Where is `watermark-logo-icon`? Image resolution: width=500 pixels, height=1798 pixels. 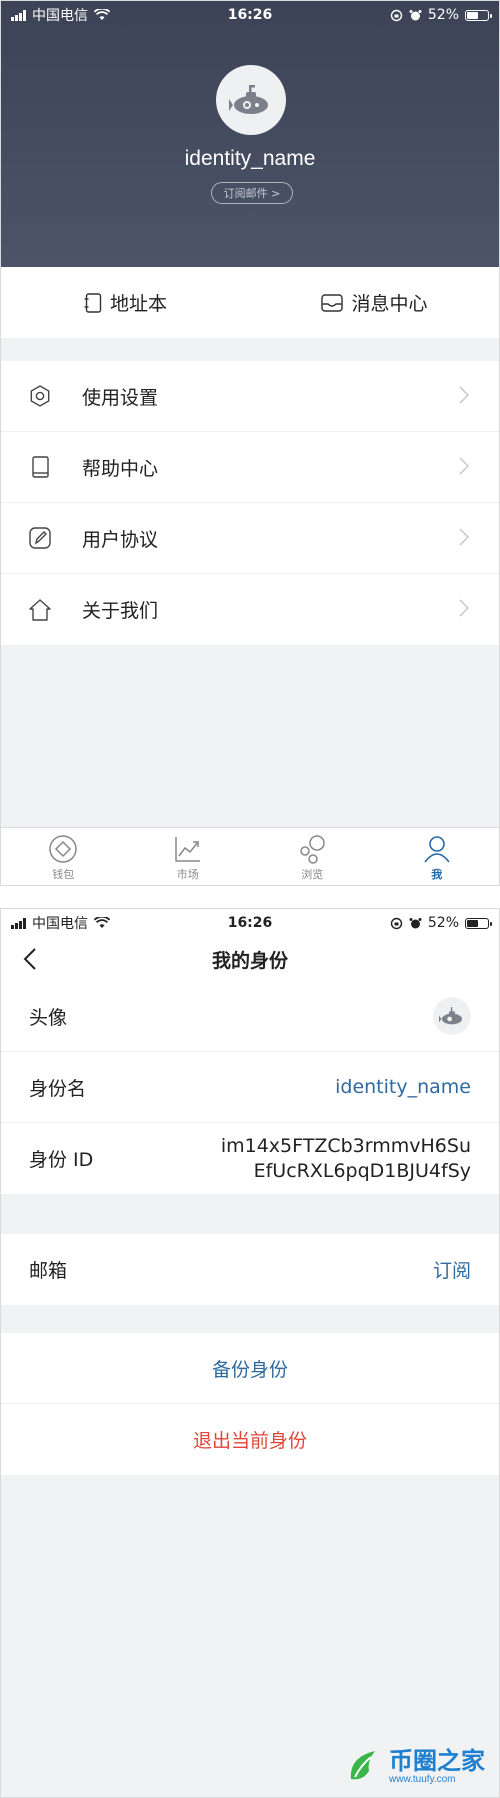
watermark-logo-icon is located at coordinates (362, 1765).